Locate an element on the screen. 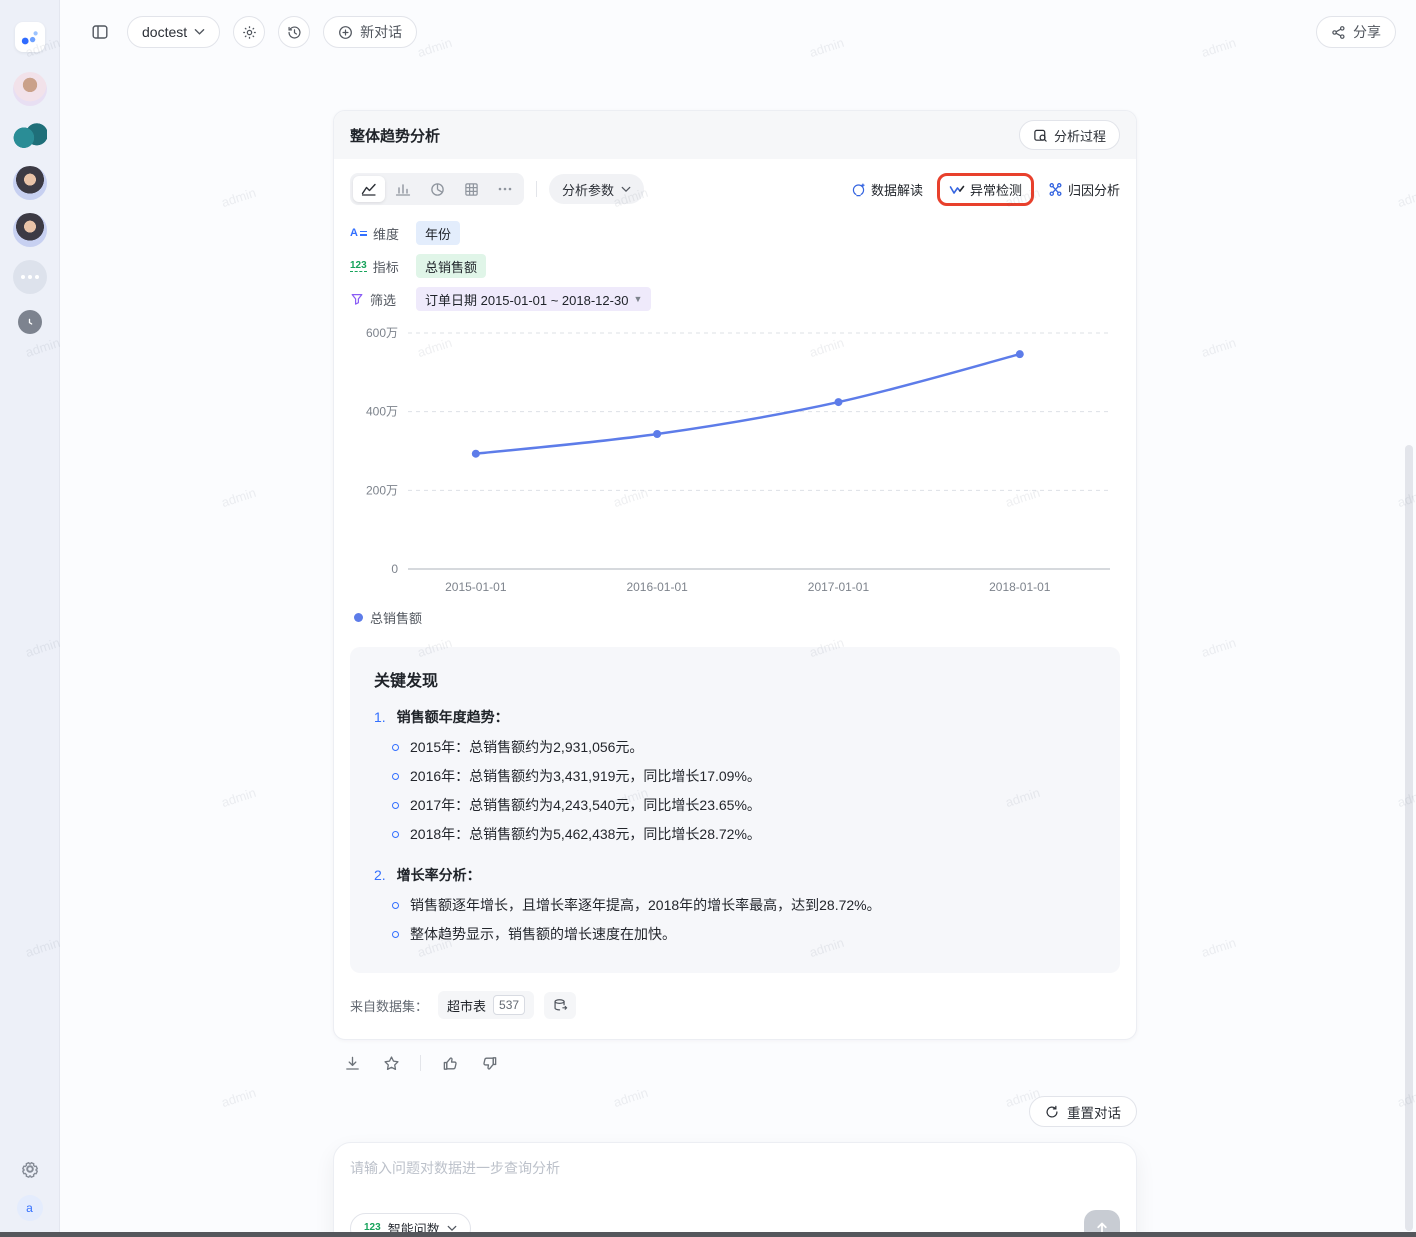  metric-row: 123 指标 总销售额 is located at coordinates (735, 266).